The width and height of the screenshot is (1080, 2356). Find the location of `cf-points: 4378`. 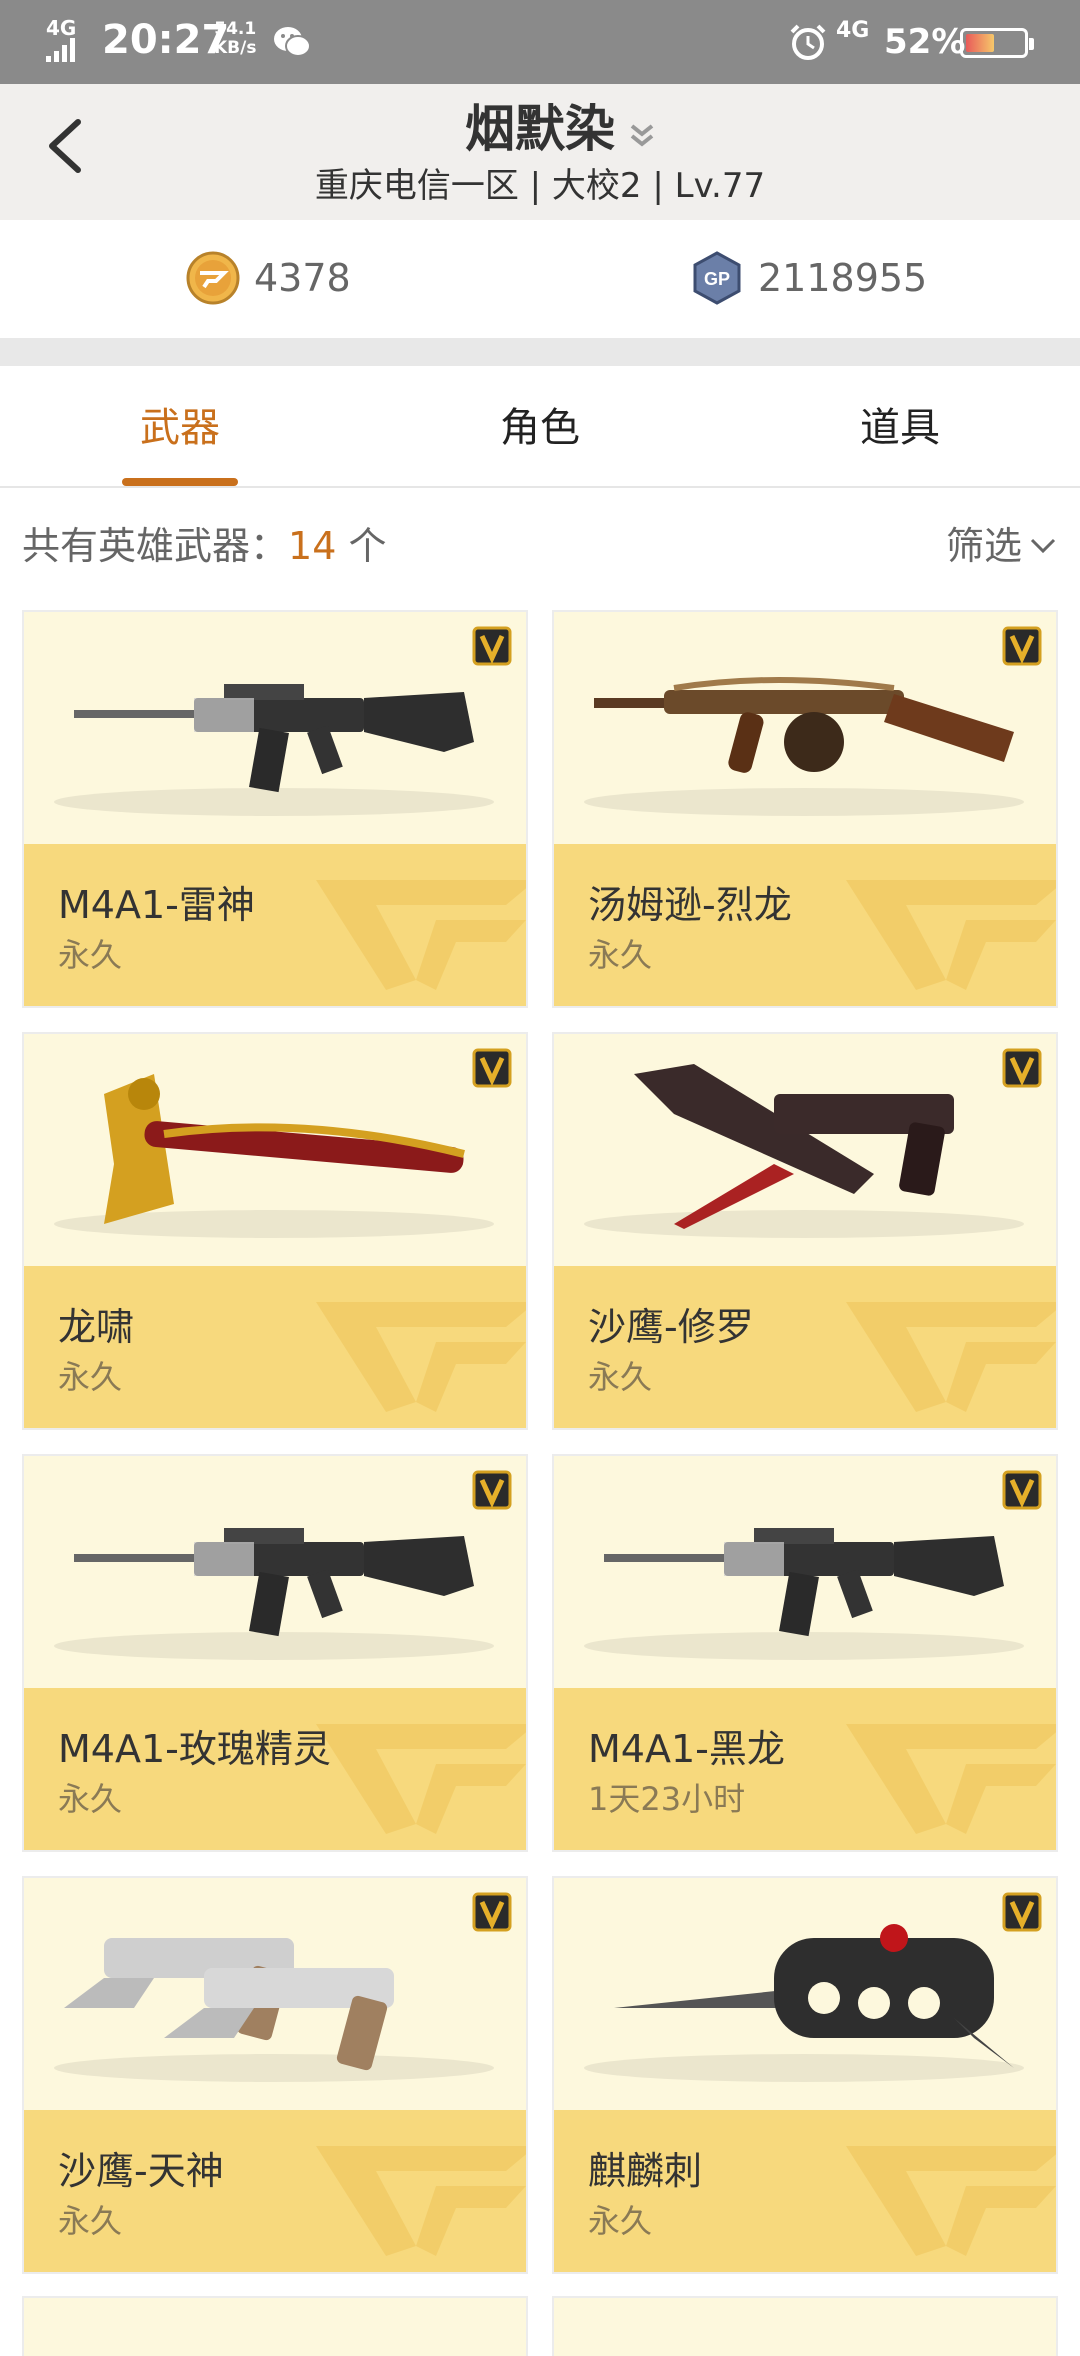

cf-points: 4378 is located at coordinates (268, 278).